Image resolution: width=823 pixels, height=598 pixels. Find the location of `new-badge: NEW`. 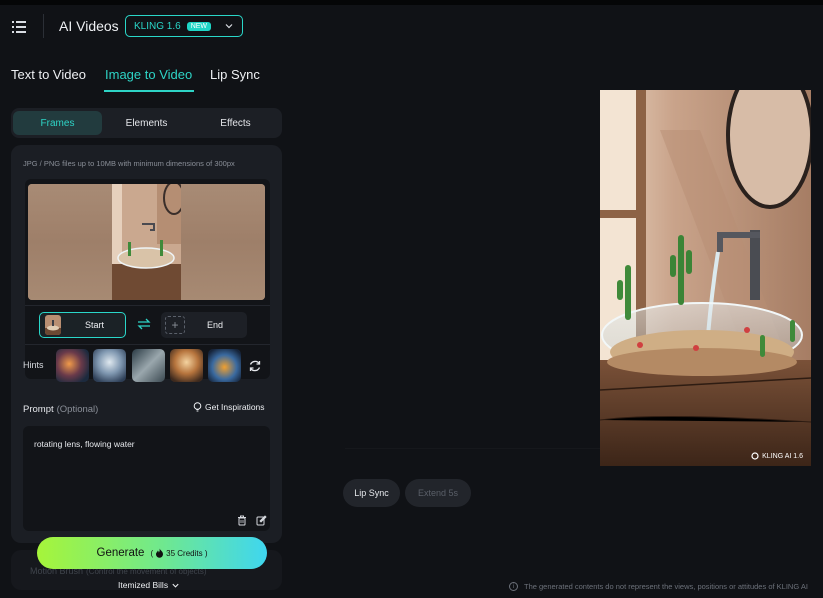

new-badge: NEW is located at coordinates (199, 26).